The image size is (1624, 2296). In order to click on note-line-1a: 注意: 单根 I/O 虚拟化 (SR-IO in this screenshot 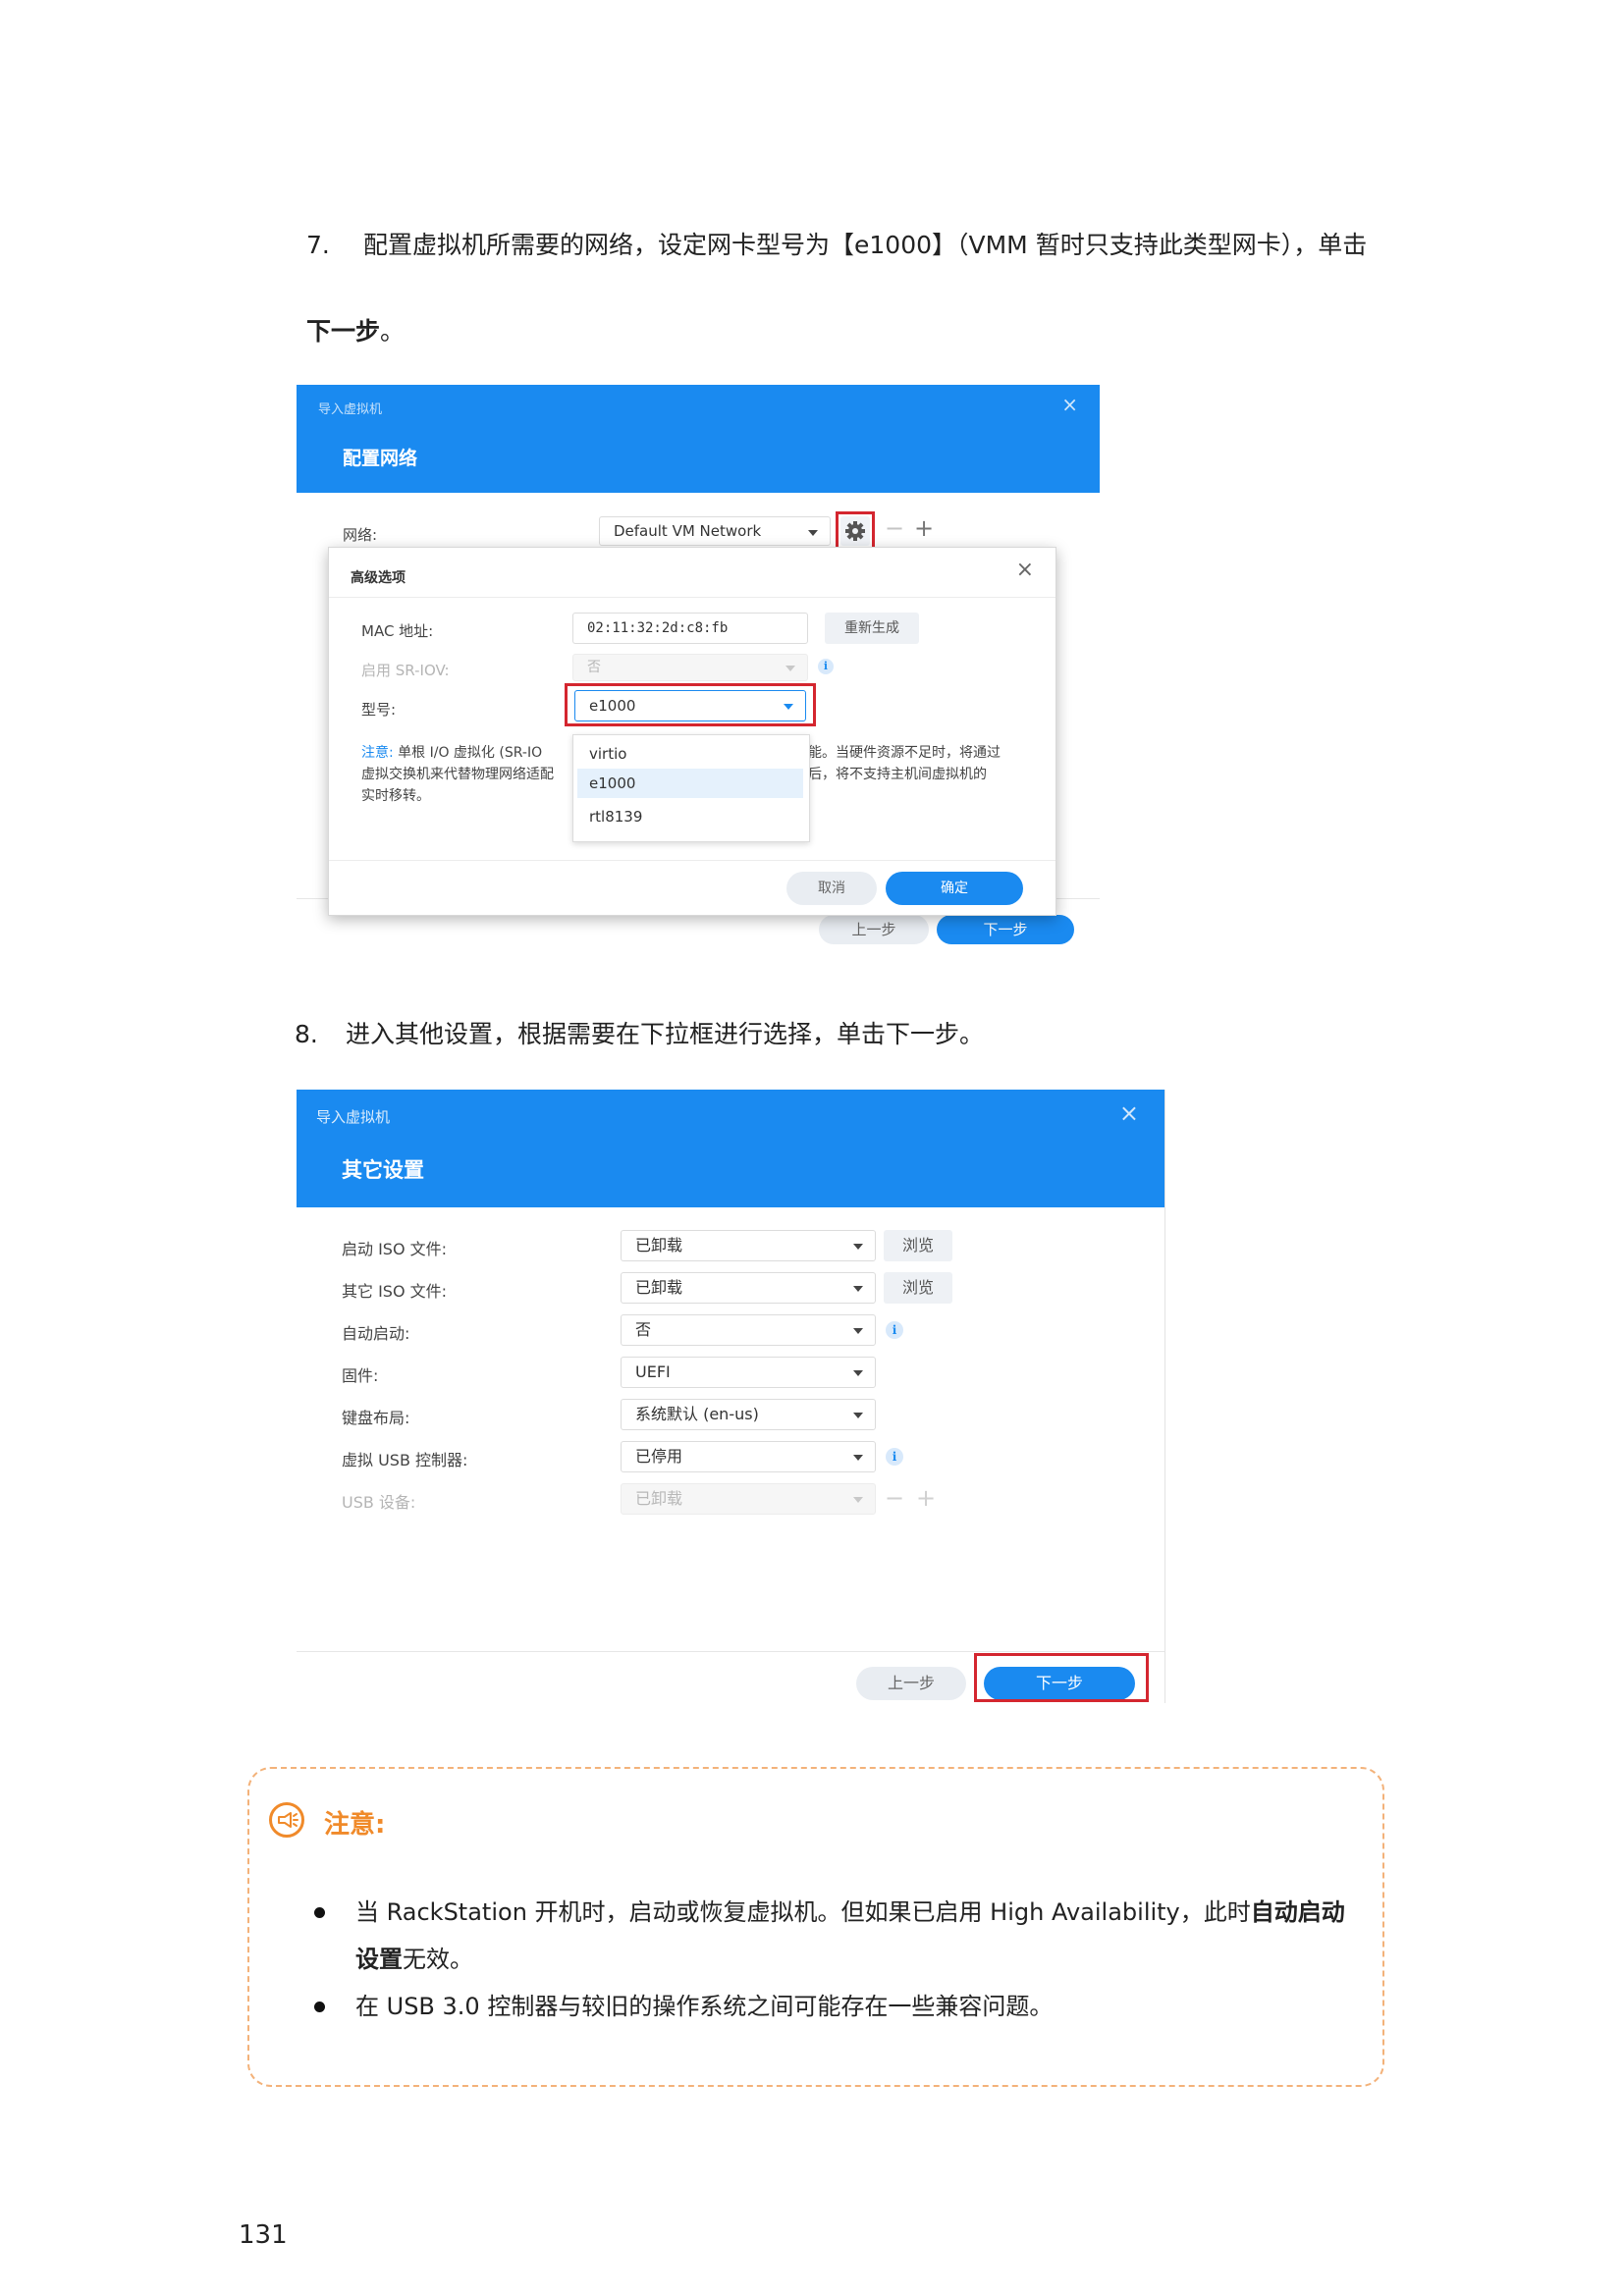, I will do `click(451, 752)`.